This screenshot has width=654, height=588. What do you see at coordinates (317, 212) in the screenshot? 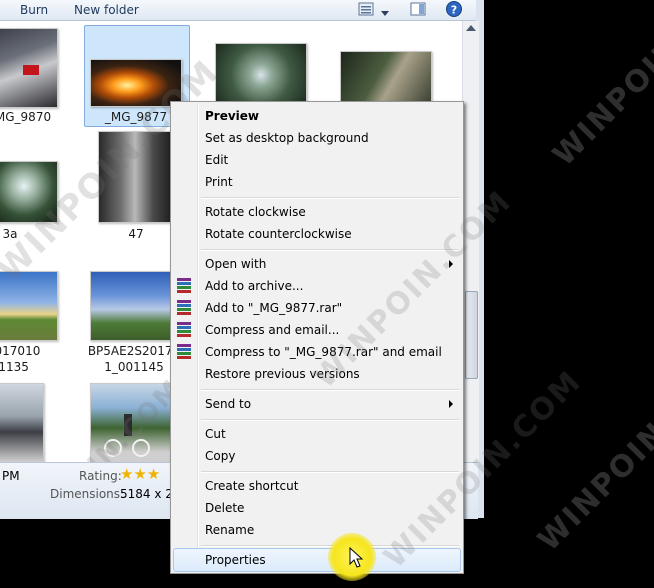
I see `menu-item-rotate-clockwise: Rotate clockwise` at bounding box center [317, 212].